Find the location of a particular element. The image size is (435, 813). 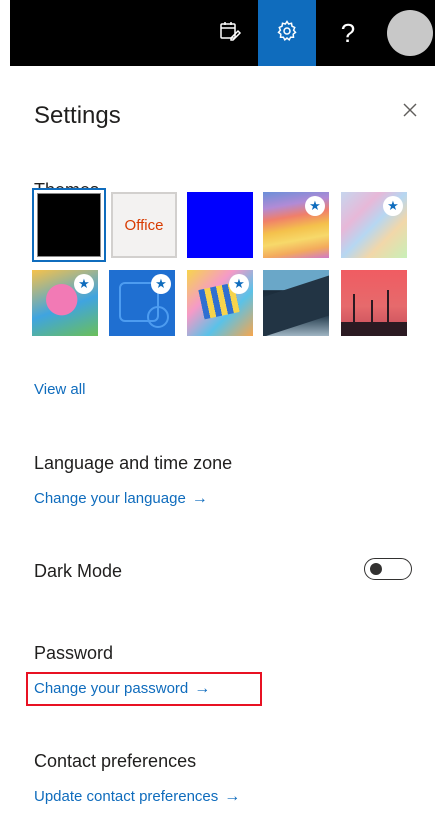

gear-icon is located at coordinates (287, 33).